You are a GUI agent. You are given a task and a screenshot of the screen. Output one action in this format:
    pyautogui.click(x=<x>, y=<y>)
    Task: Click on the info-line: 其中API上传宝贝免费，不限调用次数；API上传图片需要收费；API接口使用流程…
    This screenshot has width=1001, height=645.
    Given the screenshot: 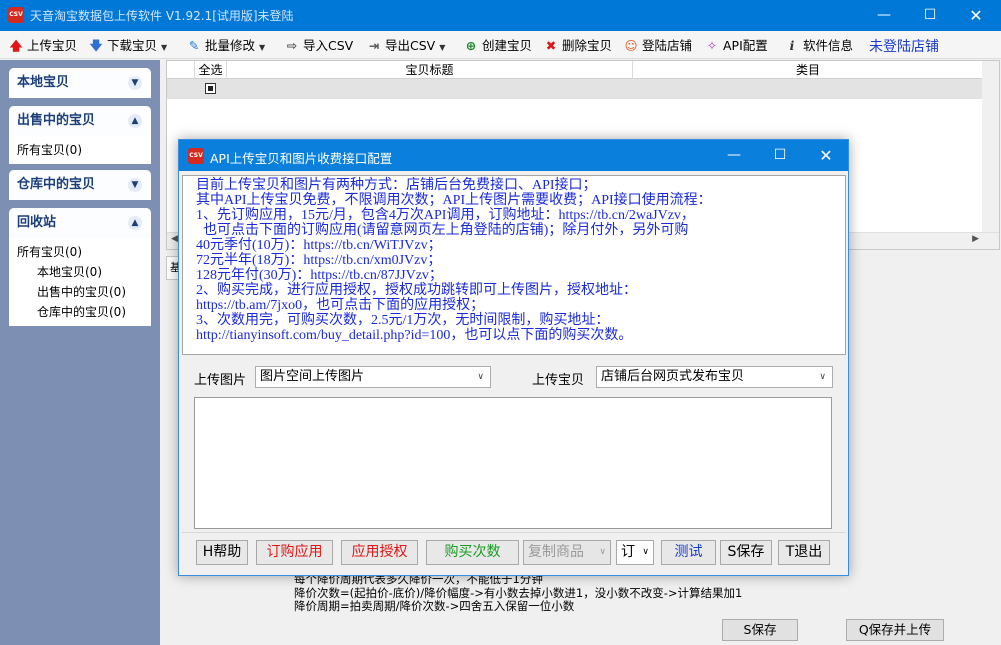 What is the action you would take?
    pyautogui.click(x=454, y=200)
    